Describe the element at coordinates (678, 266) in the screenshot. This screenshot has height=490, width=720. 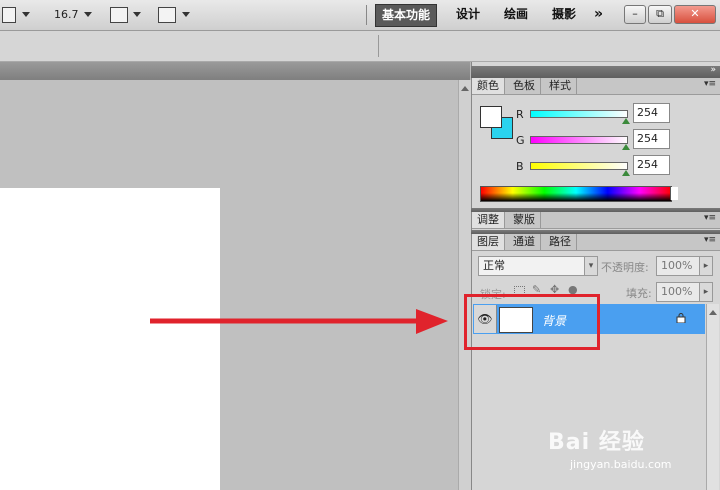
I see `opacity-field: 100%` at that location.